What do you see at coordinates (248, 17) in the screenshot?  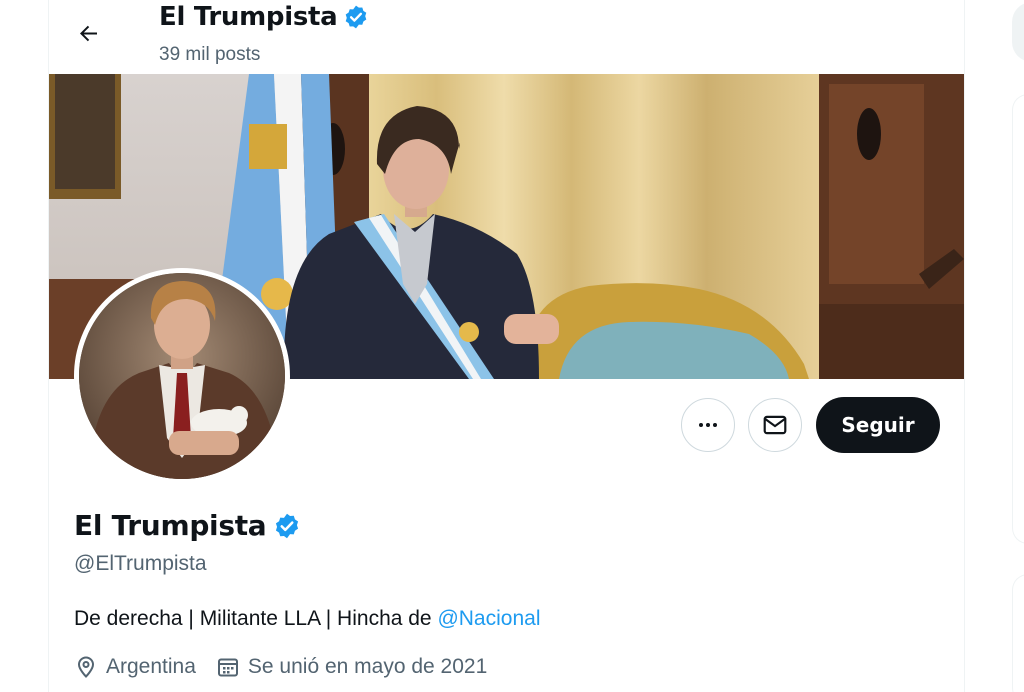 I see `header-display-name: El Trumpista` at bounding box center [248, 17].